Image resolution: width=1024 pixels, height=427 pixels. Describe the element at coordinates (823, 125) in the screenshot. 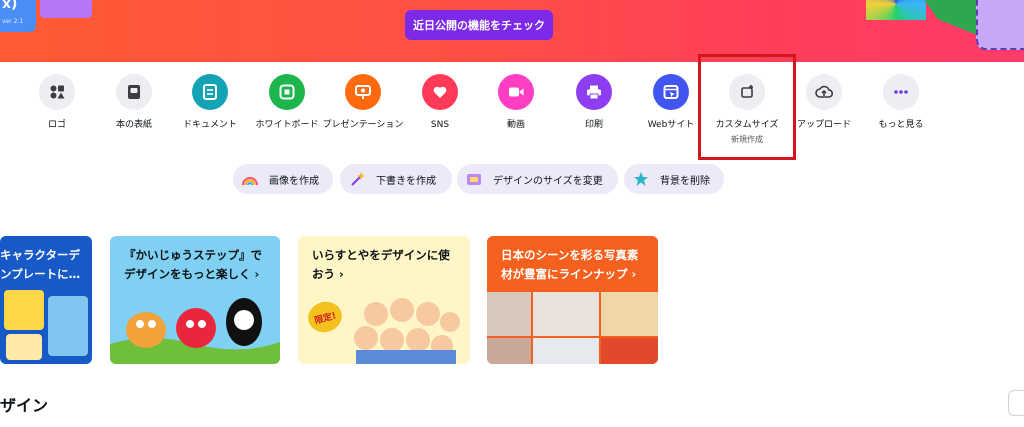

I see `quick-action-label: アップロード` at that location.